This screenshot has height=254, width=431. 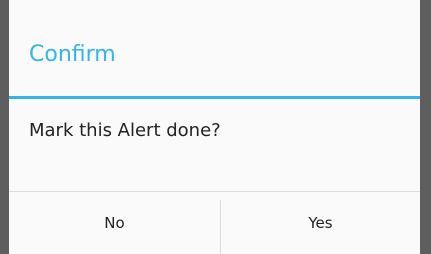 I want to click on no-button-label: No, so click(x=114, y=223).